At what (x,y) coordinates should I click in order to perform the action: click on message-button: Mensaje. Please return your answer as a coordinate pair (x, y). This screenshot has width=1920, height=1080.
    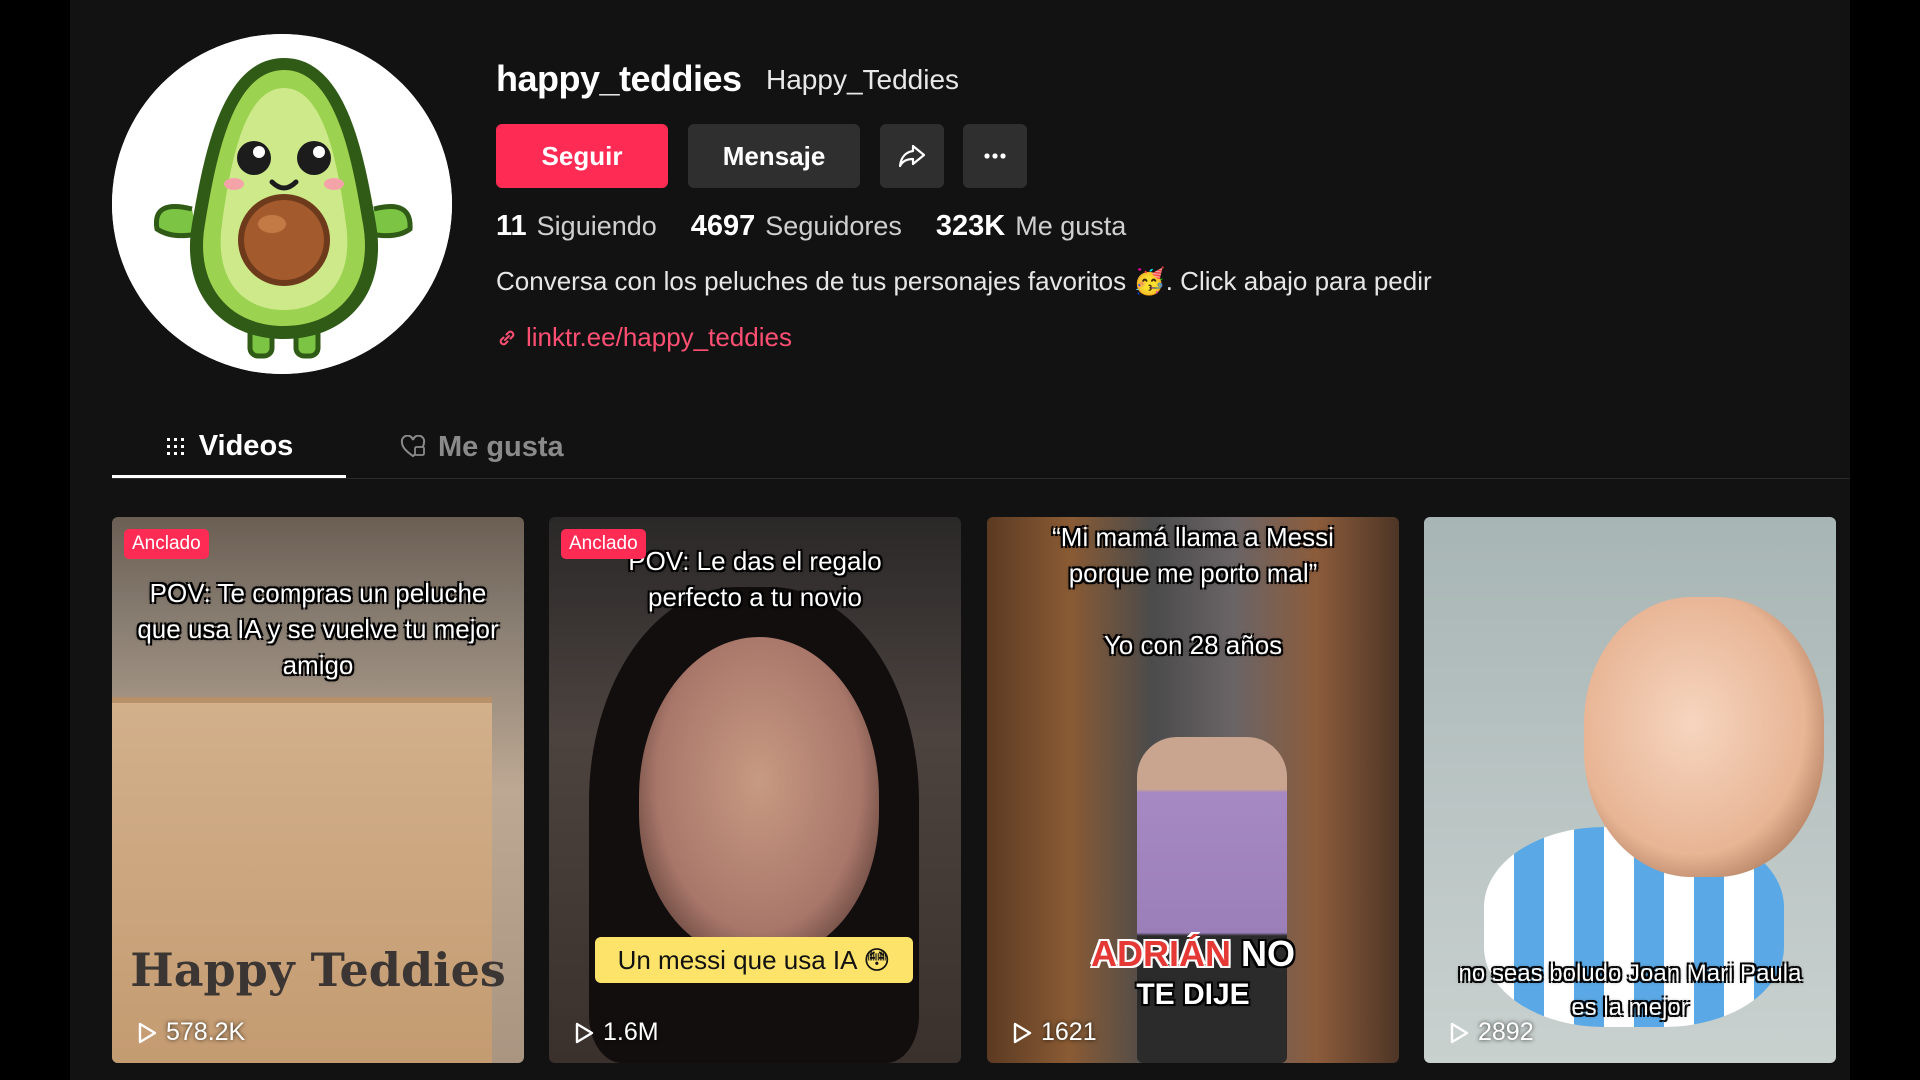
    Looking at the image, I should click on (774, 156).